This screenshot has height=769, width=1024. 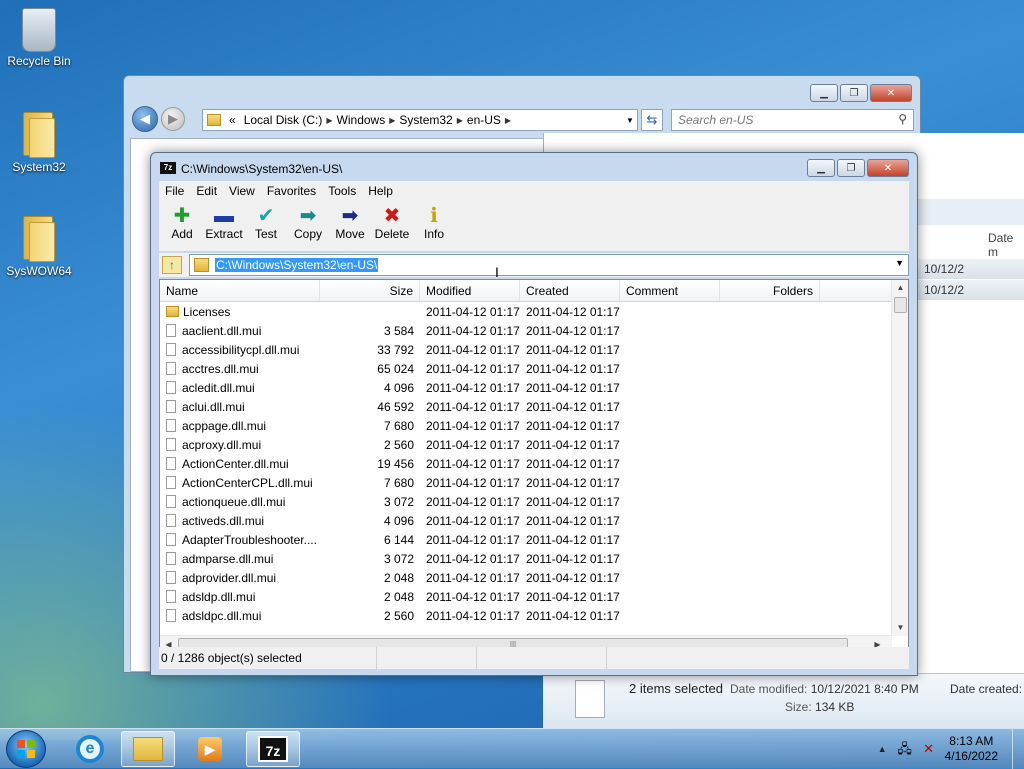 What do you see at coordinates (350, 226) in the screenshot?
I see `toolbar-move-button: ➡ Move` at bounding box center [350, 226].